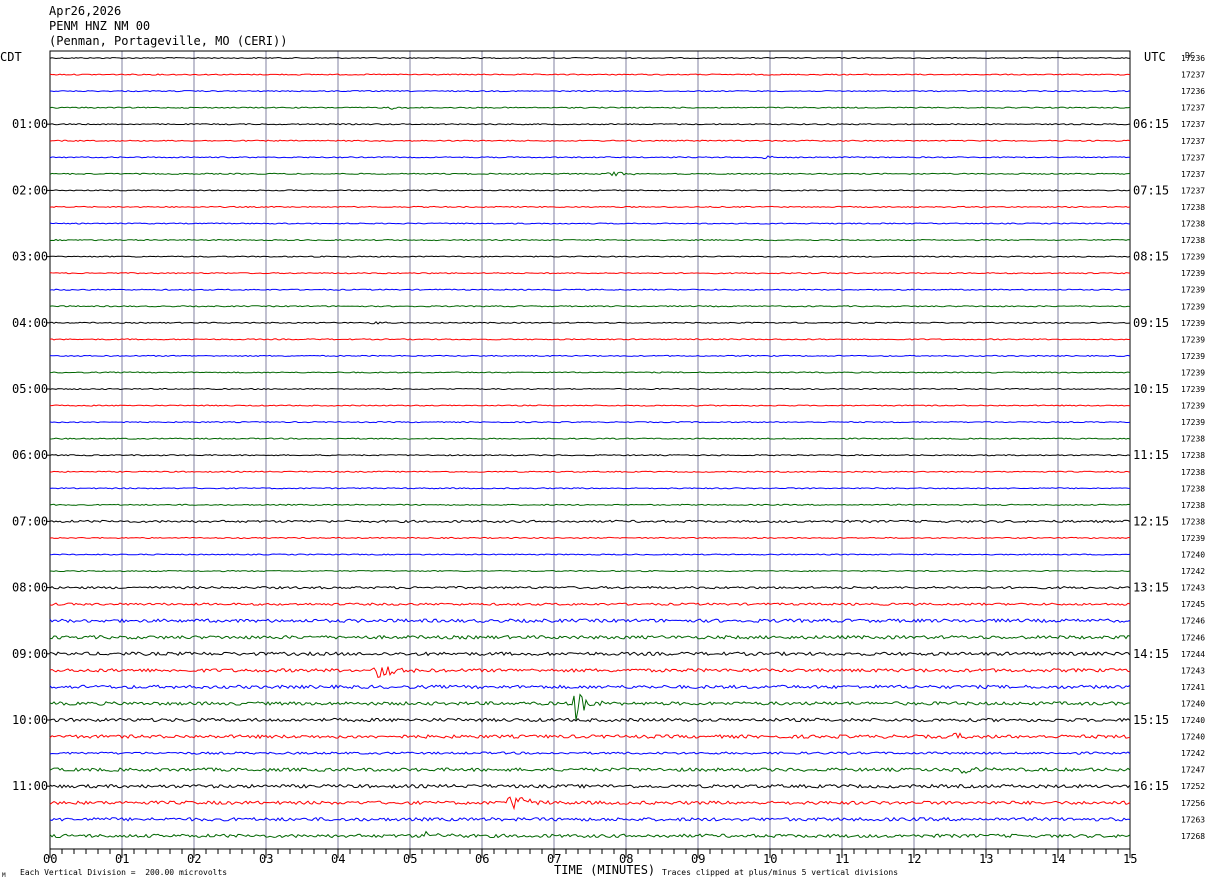 The height and width of the screenshot is (886, 1210). Describe the element at coordinates (30, 389) in the screenshot. I see `left-time-label: 05:00` at that location.